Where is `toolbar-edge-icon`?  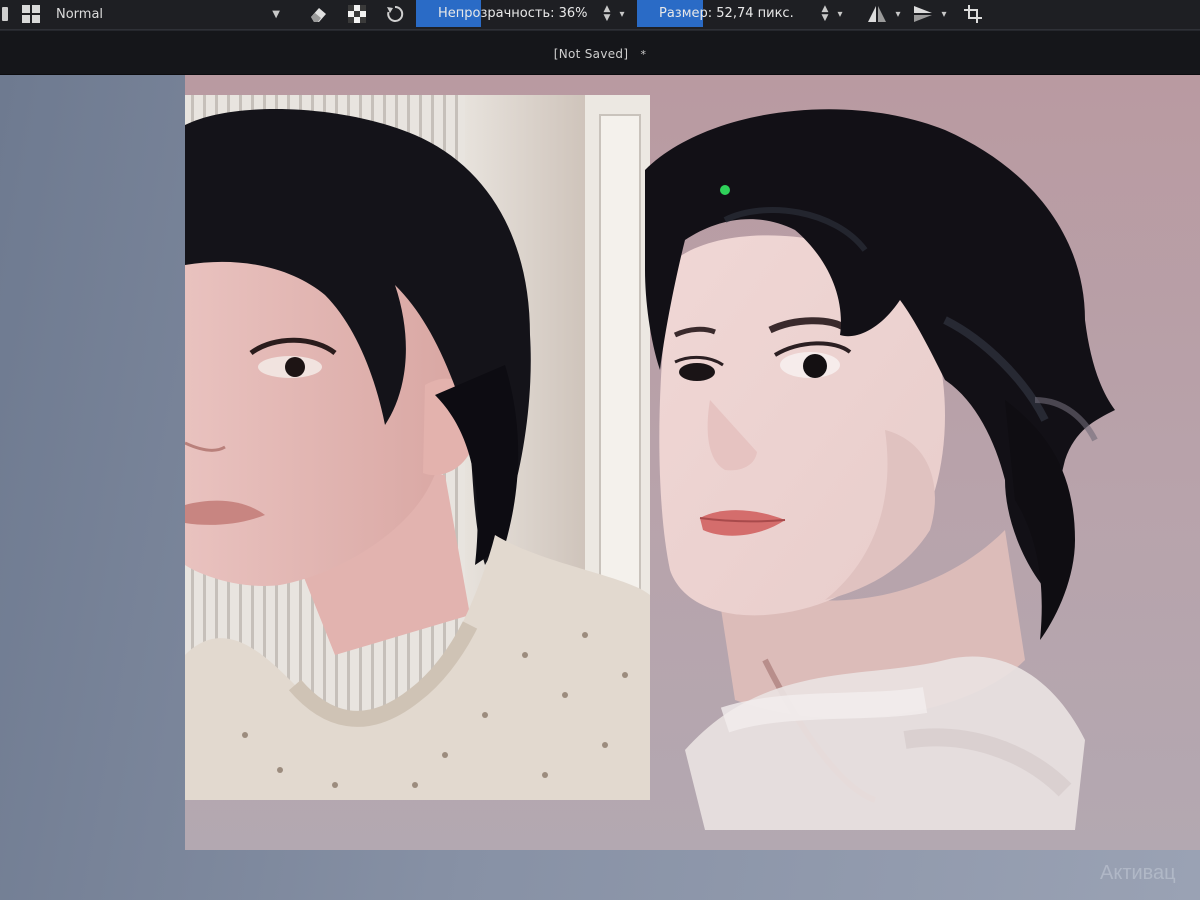
toolbar-edge-icon is located at coordinates (6, 14).